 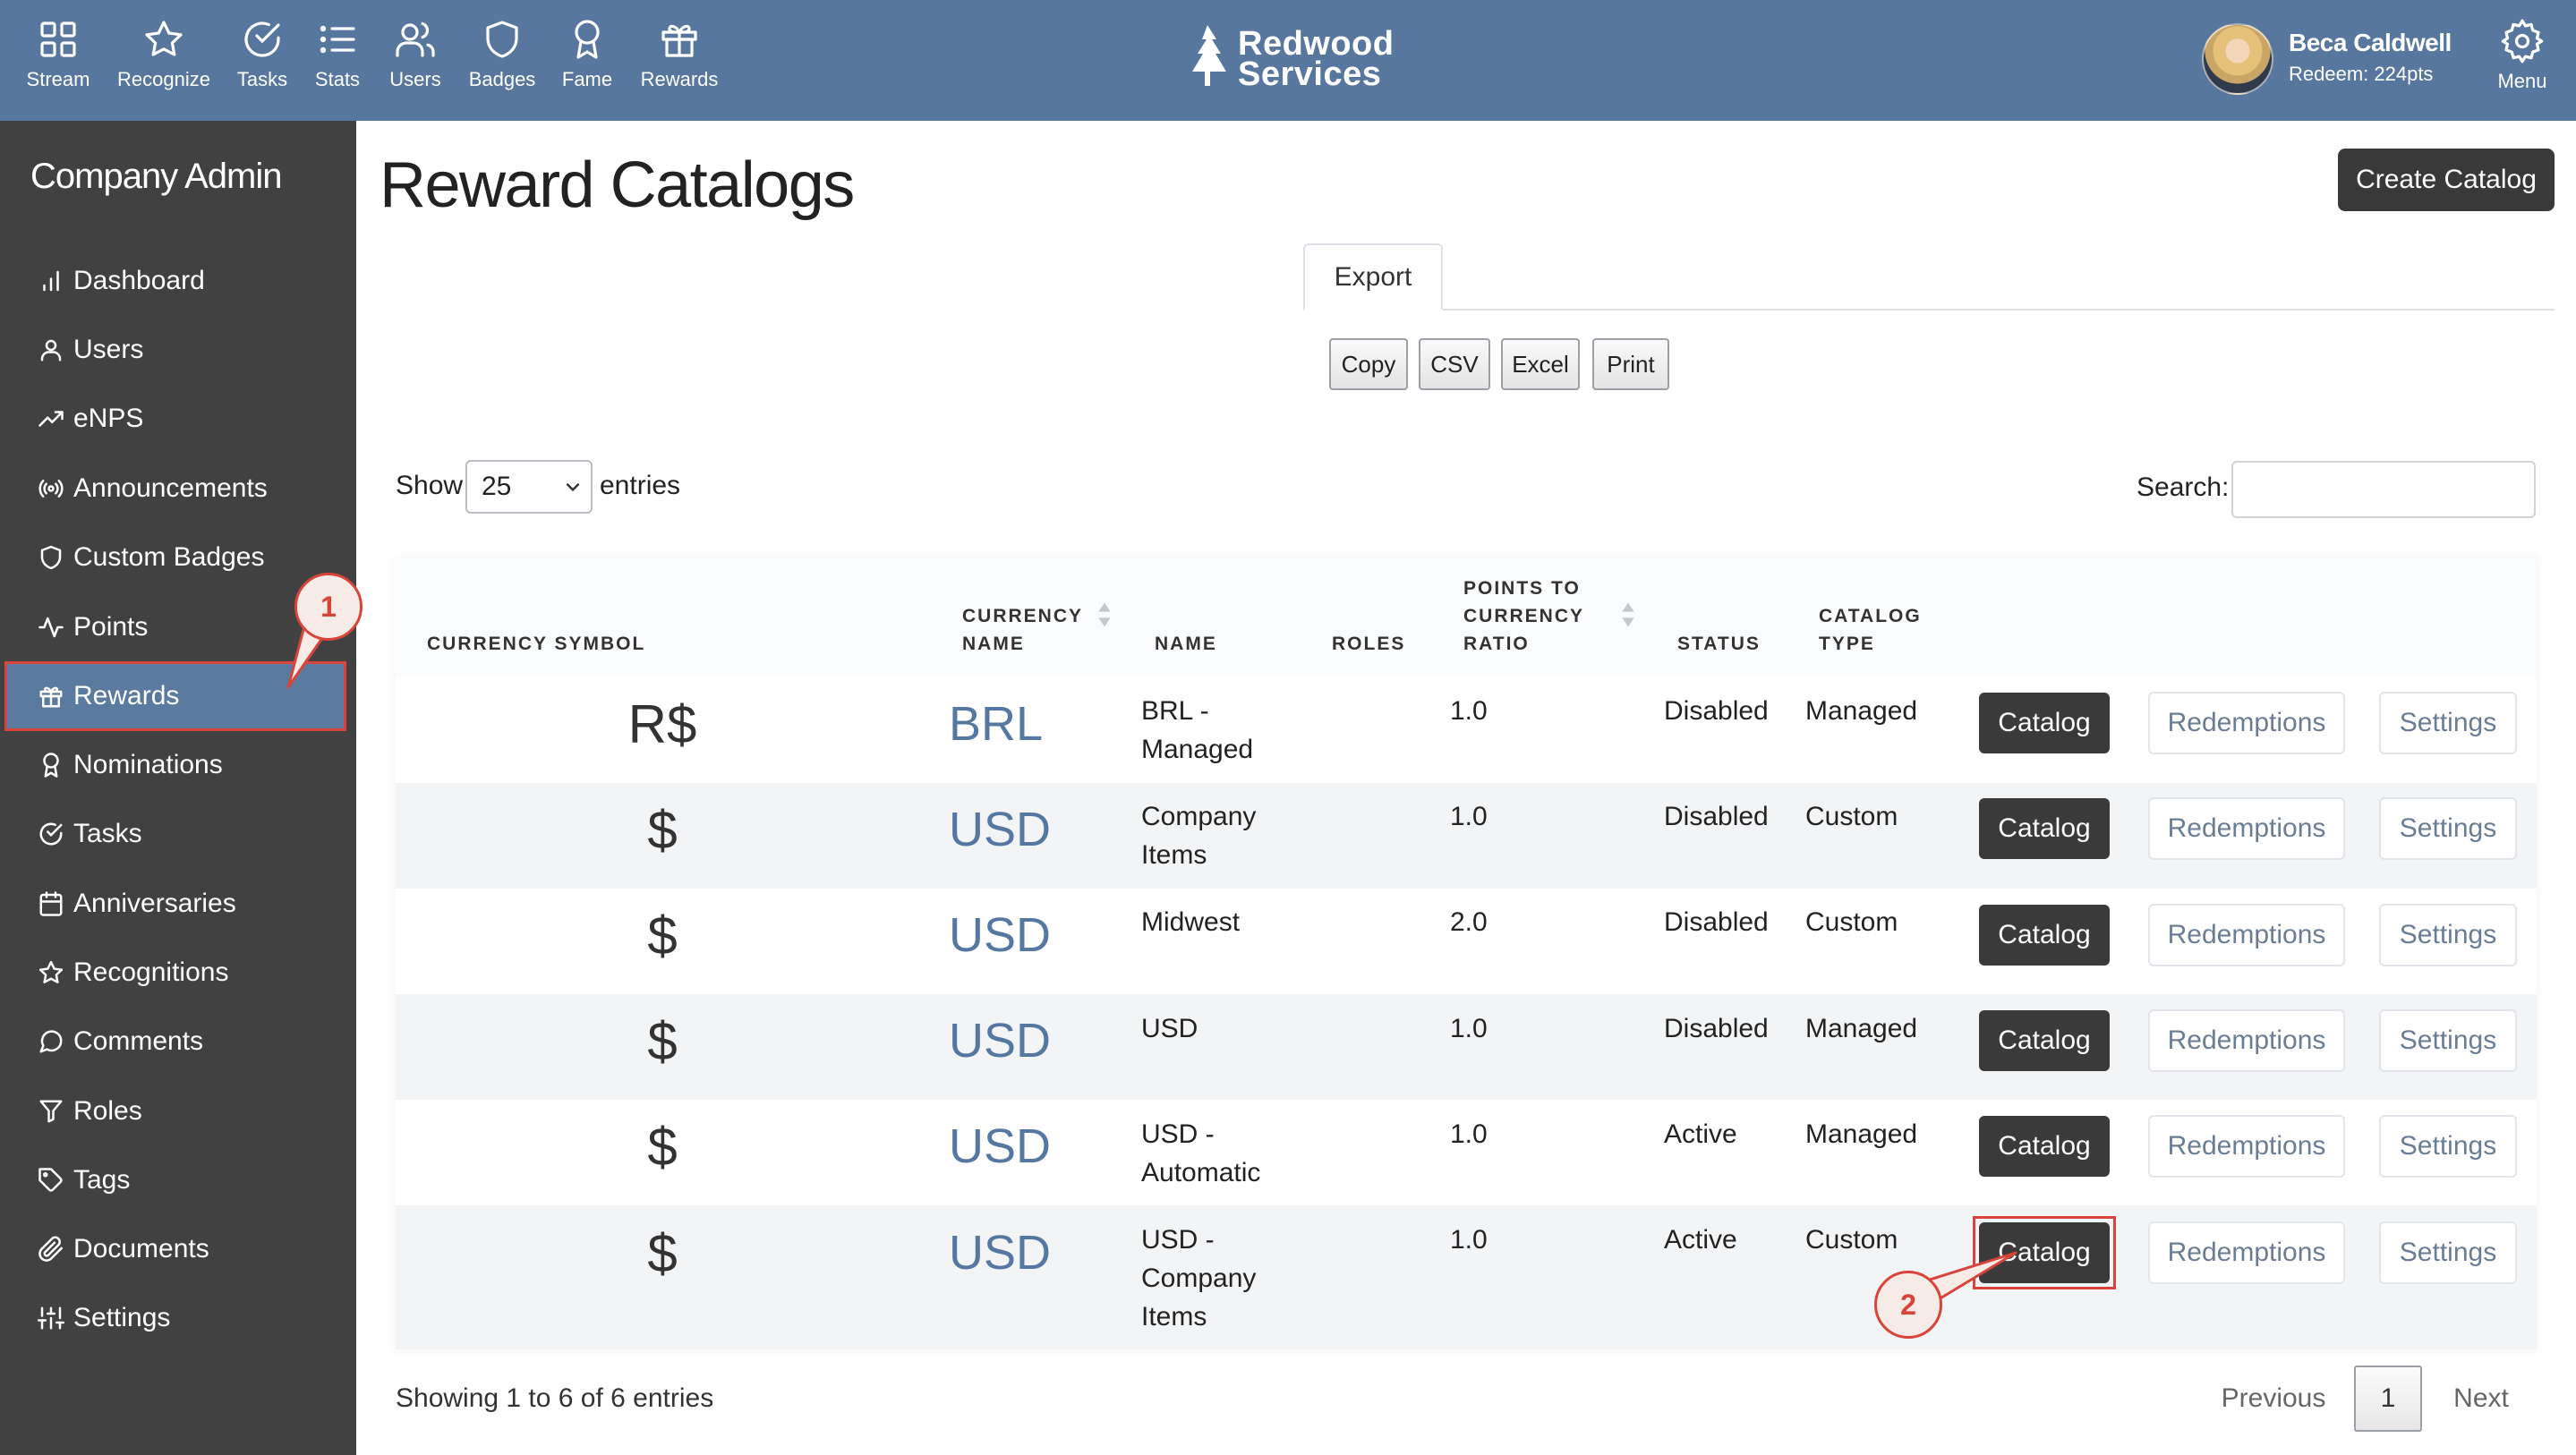 What do you see at coordinates (51, 350) in the screenshot?
I see `user-icon` at bounding box center [51, 350].